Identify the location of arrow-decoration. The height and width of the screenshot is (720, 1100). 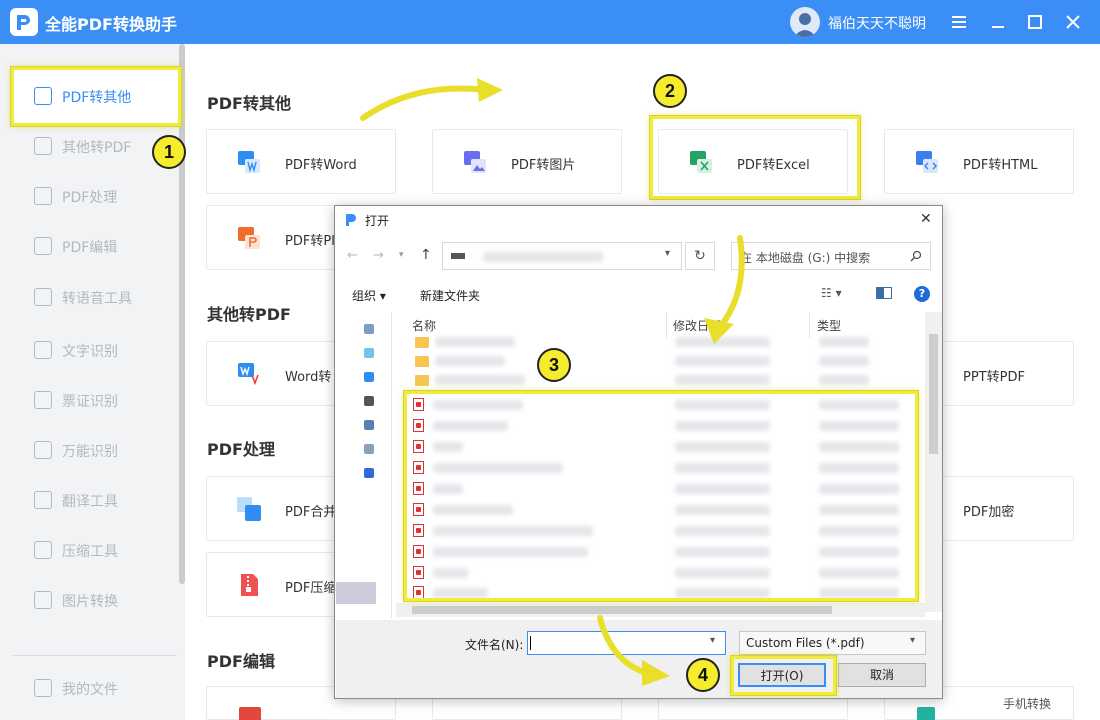
(633, 650).